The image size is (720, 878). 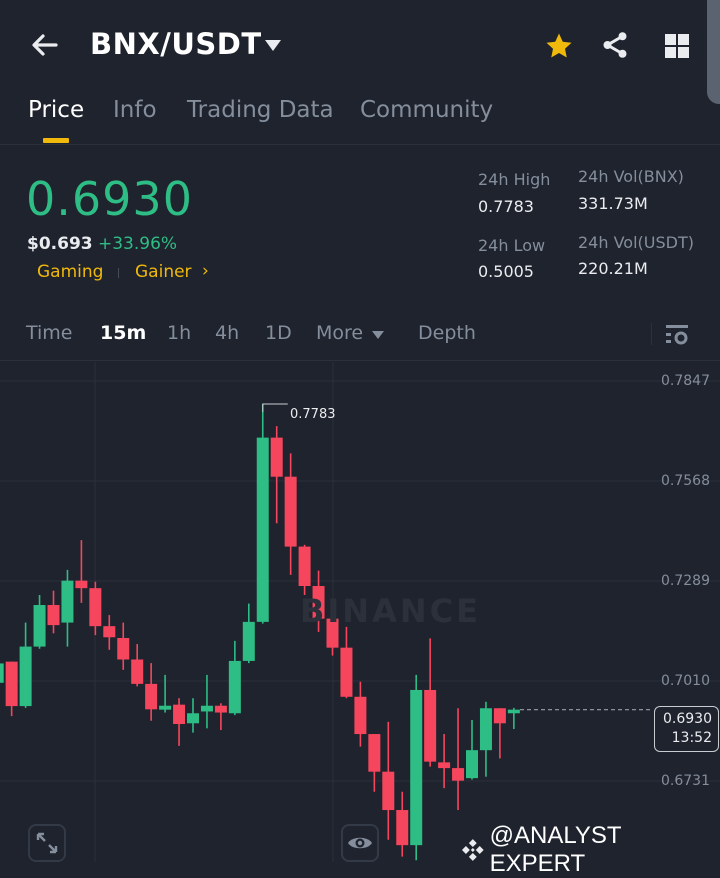 I want to click on last-price-tag-value: 0.6930, so click(x=687, y=719).